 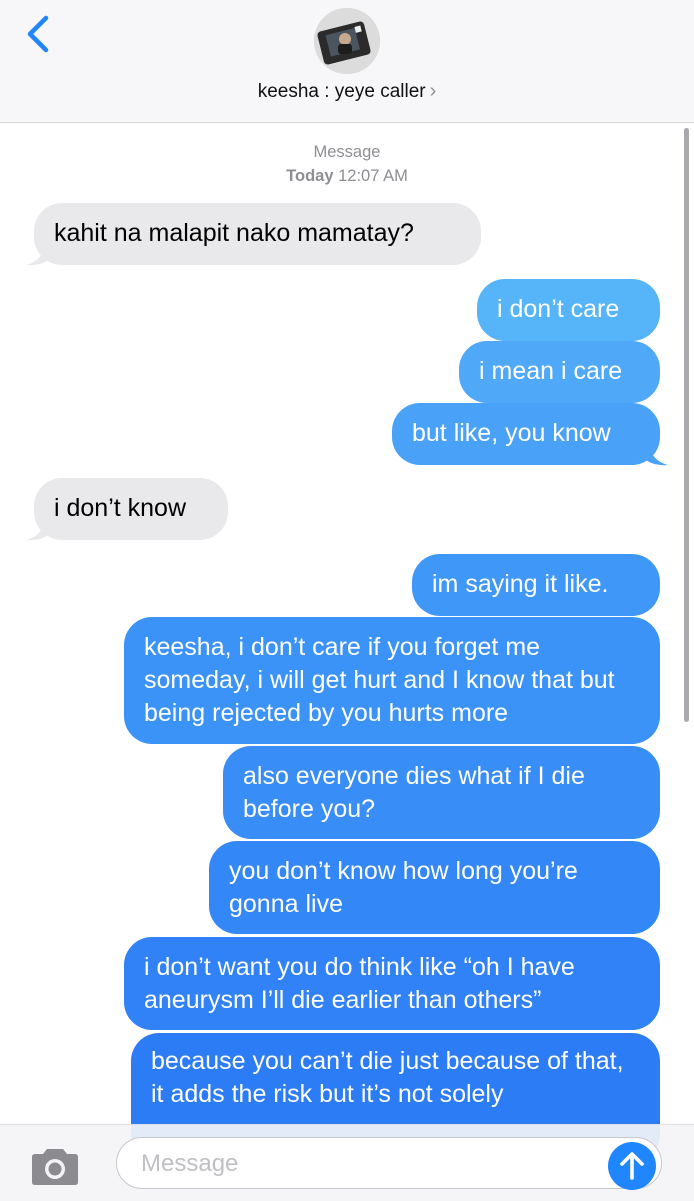 I want to click on message-bubble-incoming: kahit na malapit nako mamatay?, so click(x=257, y=234).